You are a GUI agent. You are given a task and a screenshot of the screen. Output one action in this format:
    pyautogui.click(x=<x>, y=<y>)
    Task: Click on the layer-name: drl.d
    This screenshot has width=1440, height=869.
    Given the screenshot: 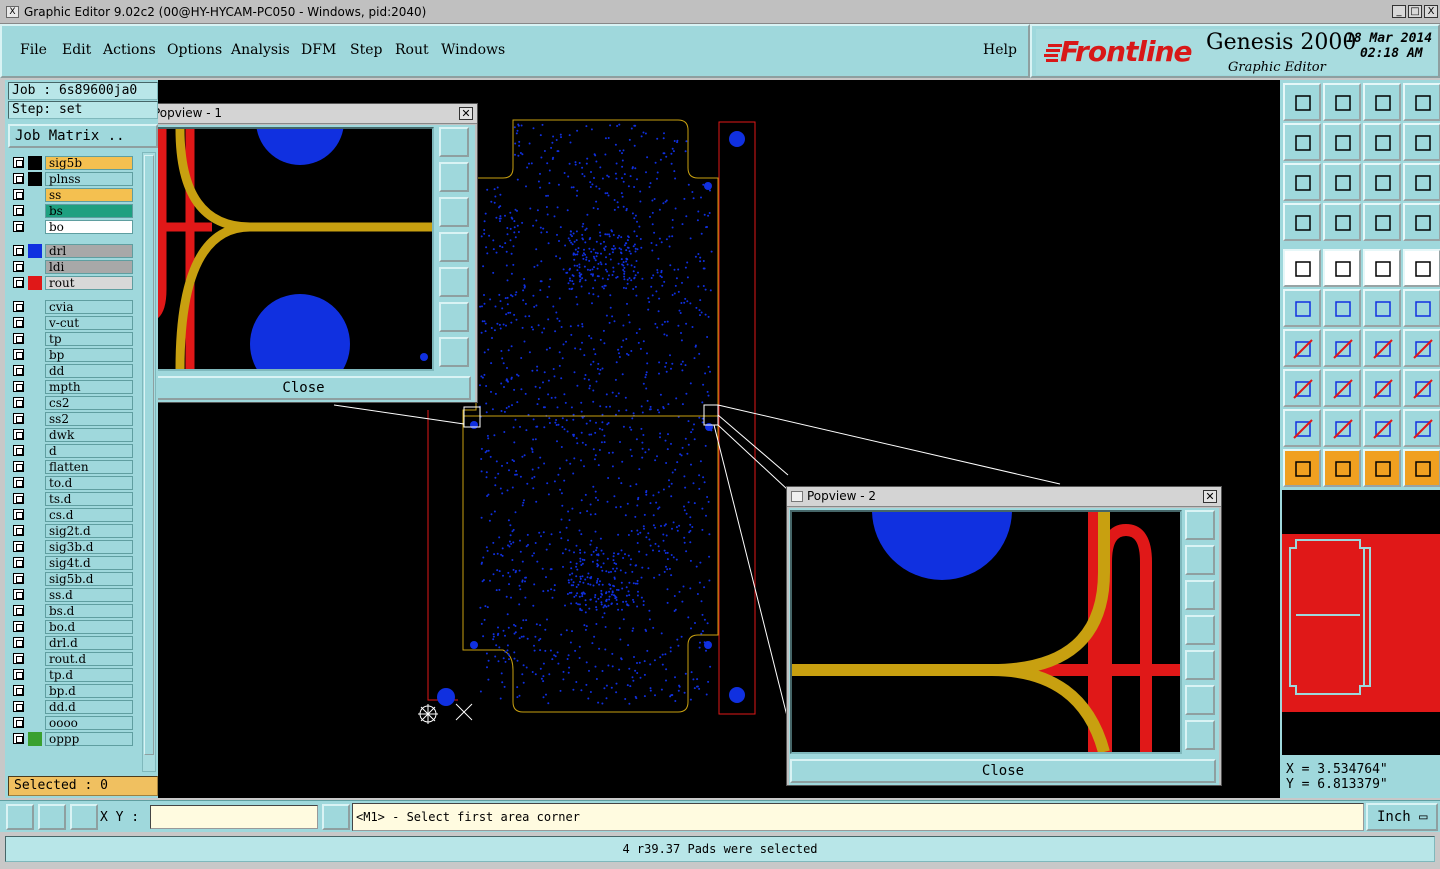 What is the action you would take?
    pyautogui.click(x=89, y=643)
    